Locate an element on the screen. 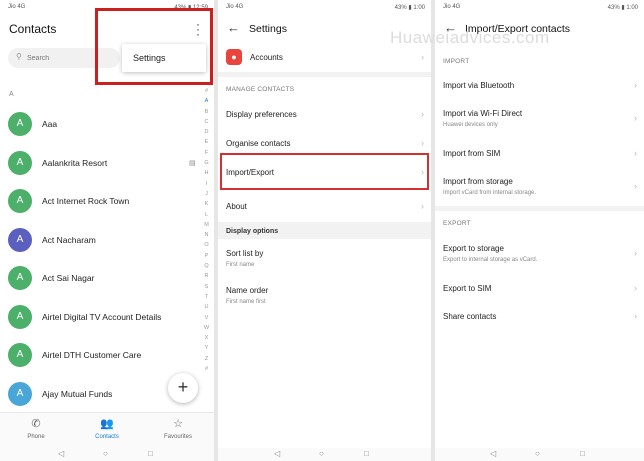 The height and width of the screenshot is (461, 644). import-sim-row: Import from SIM › is located at coordinates (539, 154).